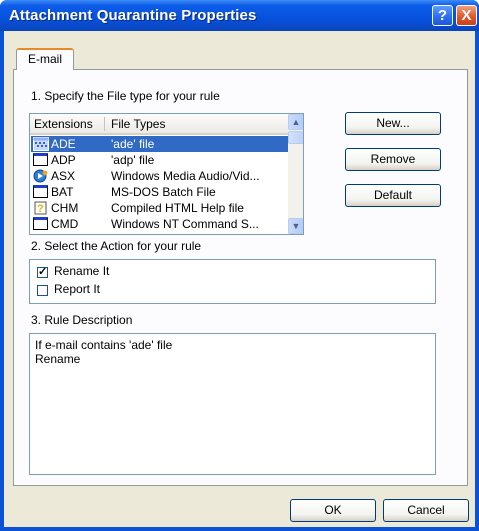 The width and height of the screenshot is (479, 531). What do you see at coordinates (82, 320) in the screenshot?
I see `section-description-label: 3. Rule Description` at bounding box center [82, 320].